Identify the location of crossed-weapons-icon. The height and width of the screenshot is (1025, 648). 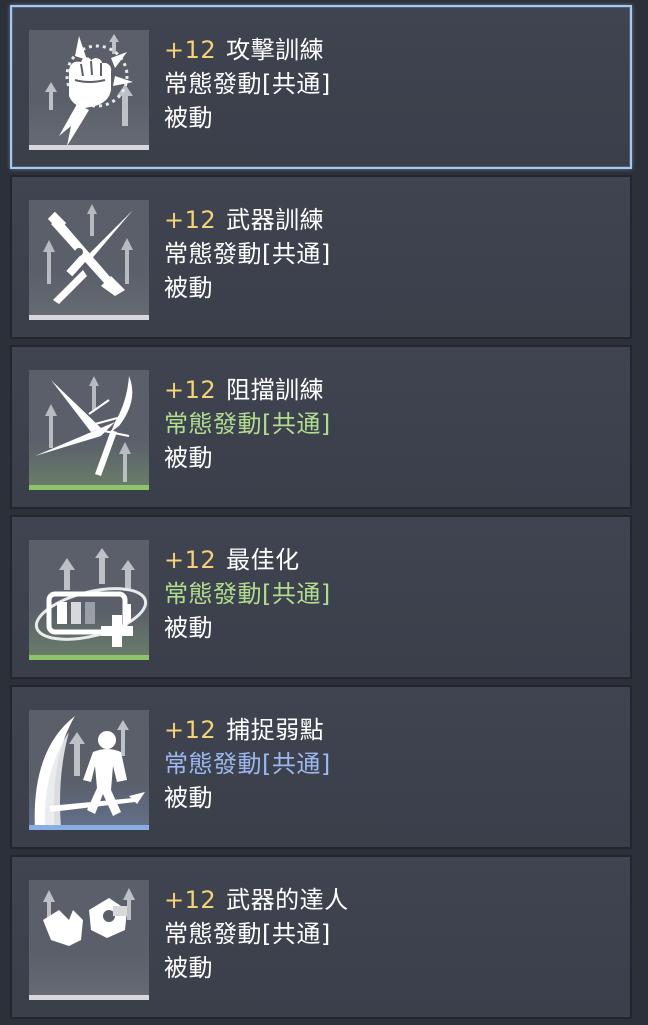
(88, 254).